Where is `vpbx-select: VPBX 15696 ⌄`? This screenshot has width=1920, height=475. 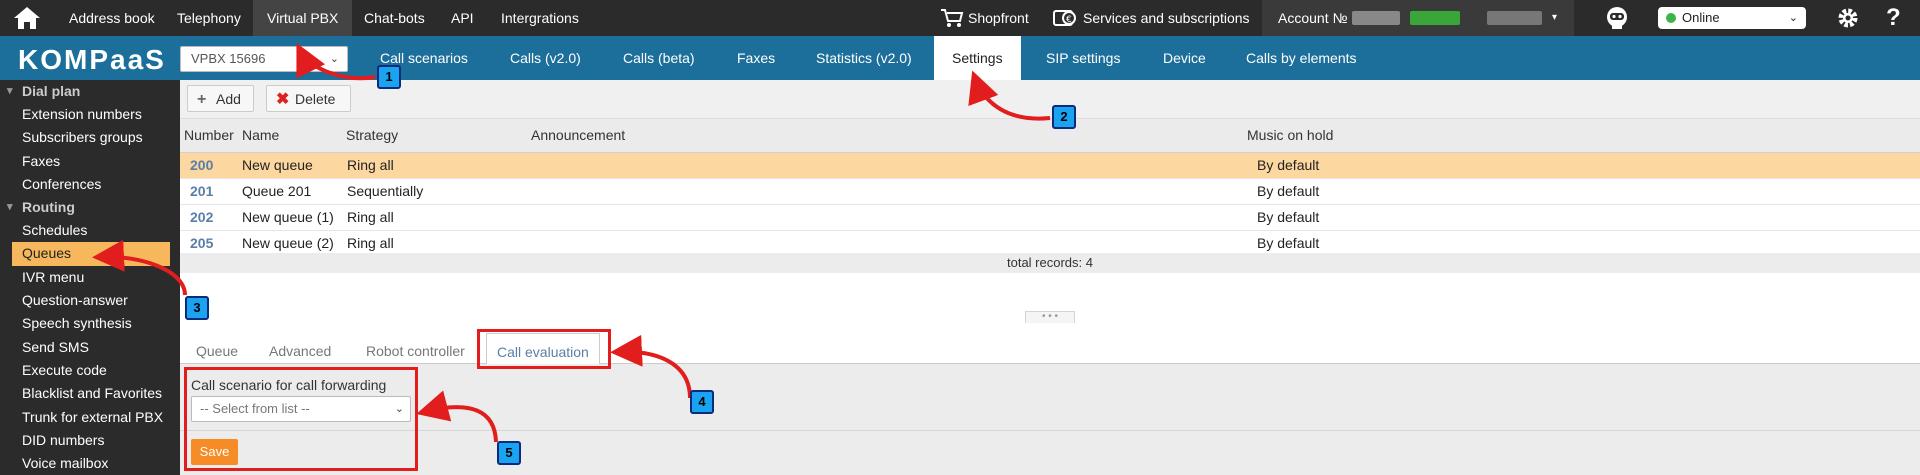 vpbx-select: VPBX 15696 ⌄ is located at coordinates (264, 59).